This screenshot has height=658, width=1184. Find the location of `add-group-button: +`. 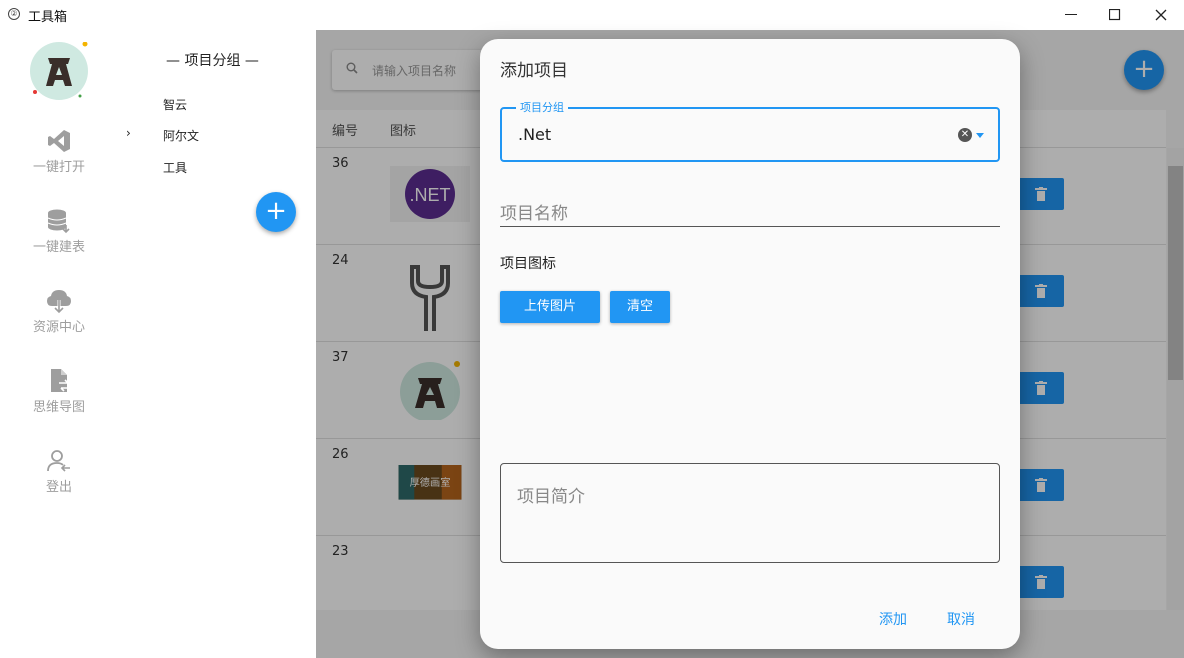

add-group-button: + is located at coordinates (276, 212).